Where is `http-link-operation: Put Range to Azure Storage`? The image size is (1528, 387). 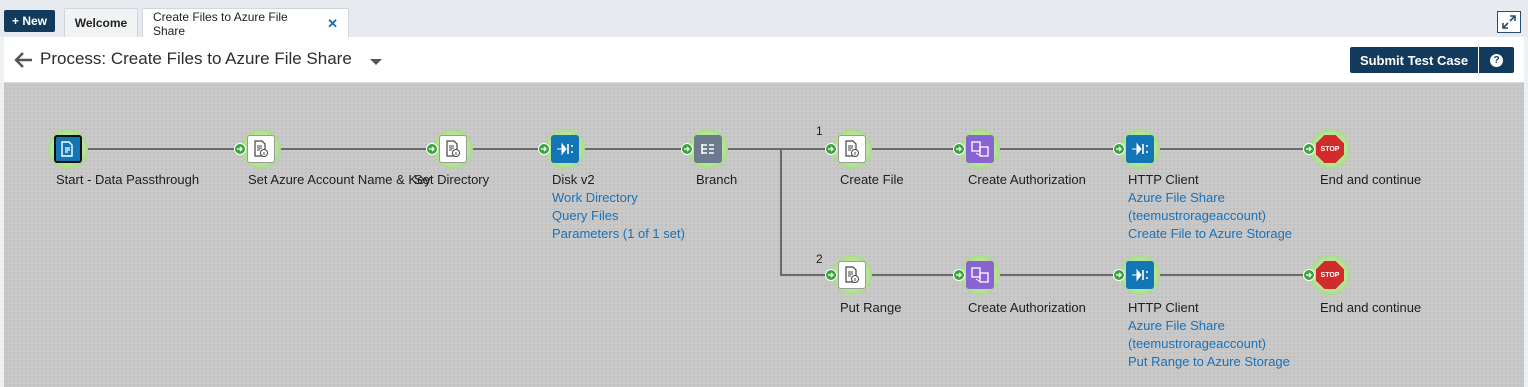
http-link-operation: Put Range to Azure Storage is located at coordinates (1209, 361).